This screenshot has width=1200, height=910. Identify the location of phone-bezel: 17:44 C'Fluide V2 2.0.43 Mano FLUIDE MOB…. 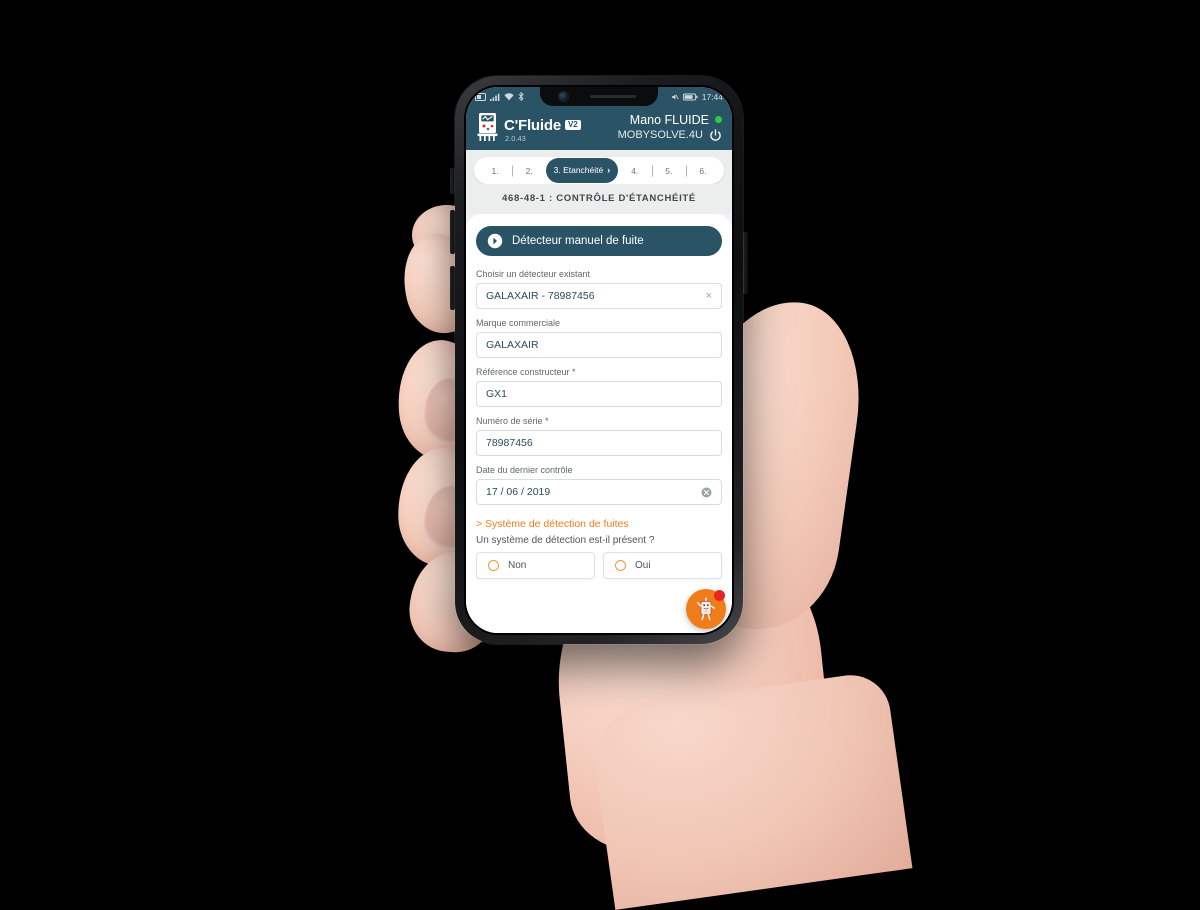
(599, 360).